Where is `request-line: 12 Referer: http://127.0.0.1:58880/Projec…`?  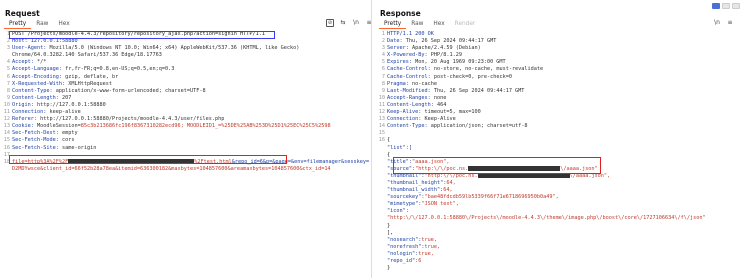
request-line: 12 Referer: http://127.0.0.1:58880/Projec… is located at coordinates (185, 119).